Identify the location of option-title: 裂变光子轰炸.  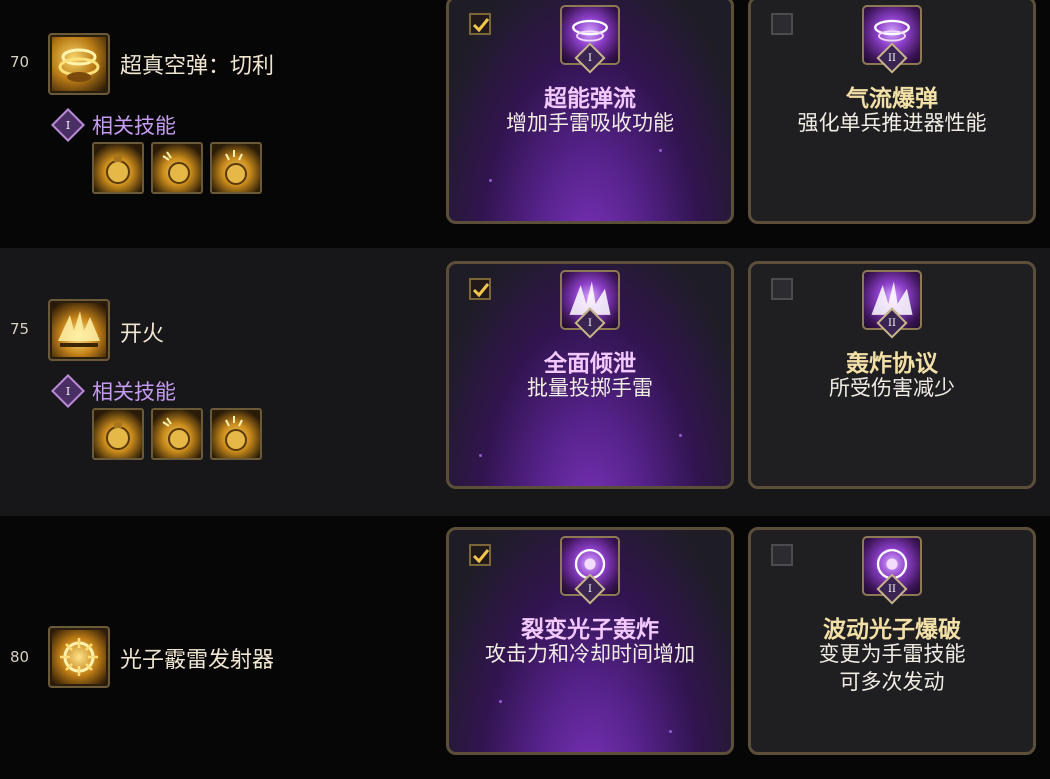
(590, 630).